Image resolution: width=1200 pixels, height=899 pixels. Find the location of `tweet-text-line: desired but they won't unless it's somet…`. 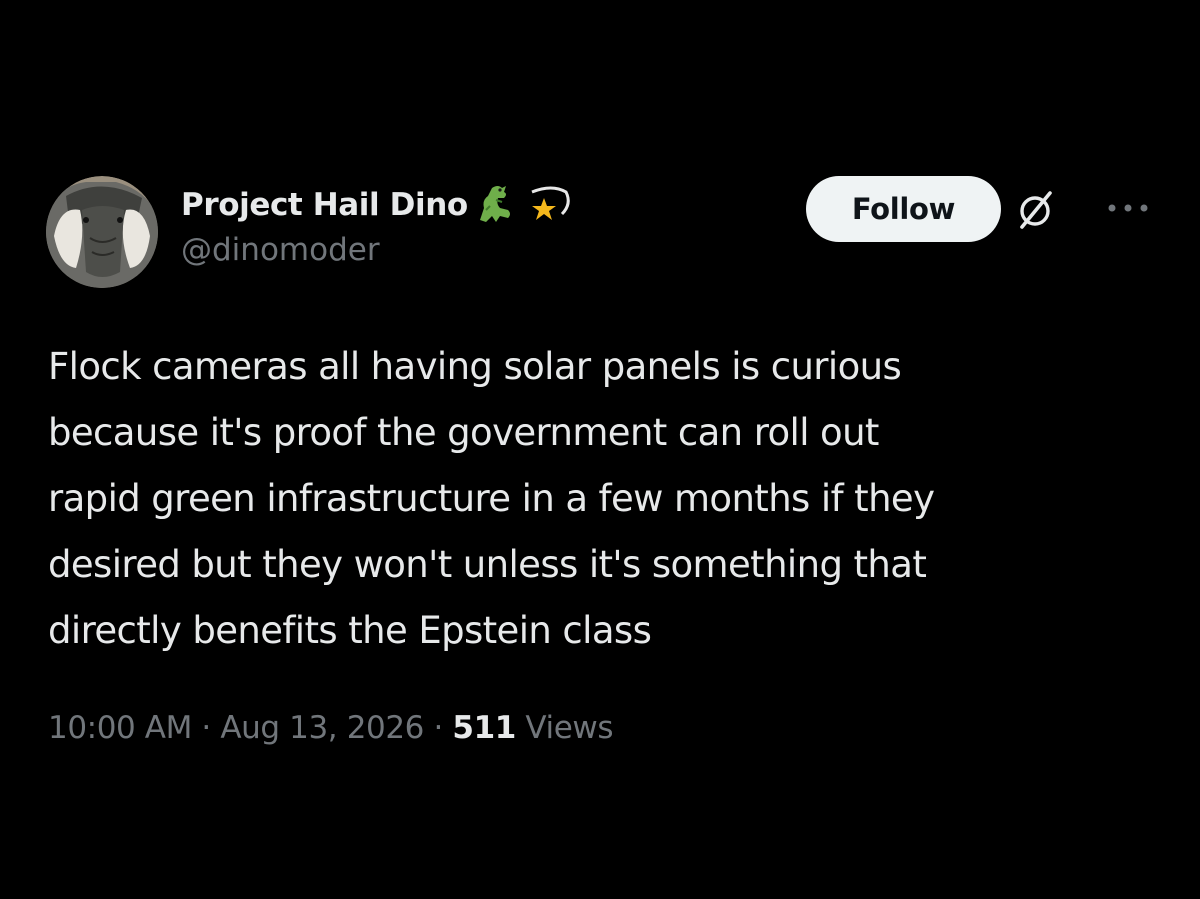

tweet-text-line: desired but they won't unless it's somet… is located at coordinates (487, 564).